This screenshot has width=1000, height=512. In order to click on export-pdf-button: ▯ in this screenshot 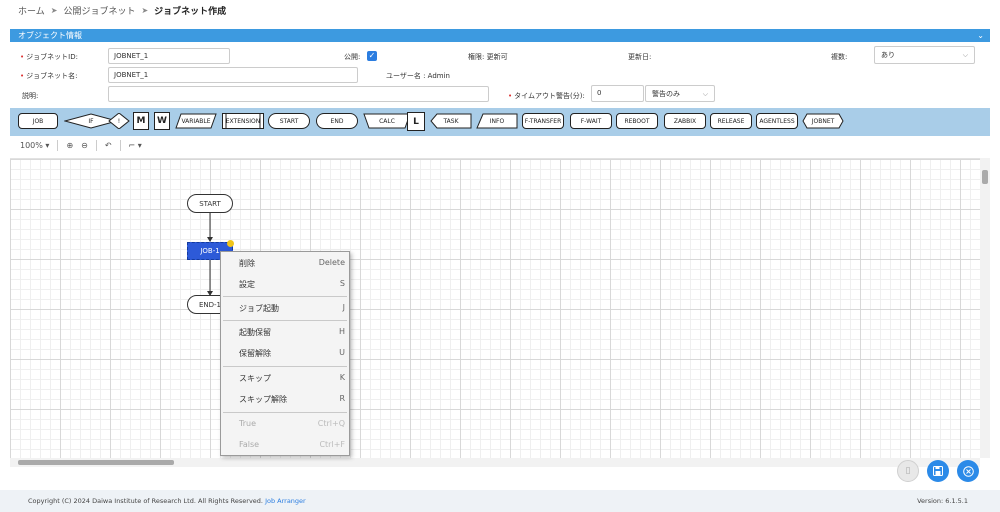, I will do `click(908, 471)`.